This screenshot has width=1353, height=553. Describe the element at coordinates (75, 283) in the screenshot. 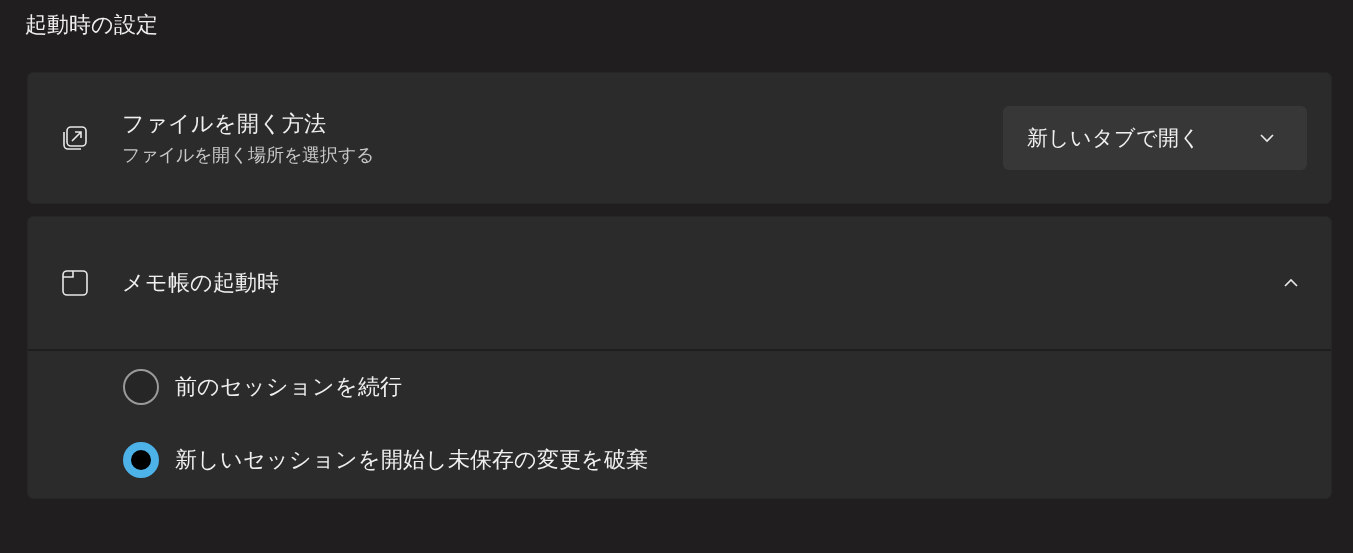

I see `window-icon` at that location.